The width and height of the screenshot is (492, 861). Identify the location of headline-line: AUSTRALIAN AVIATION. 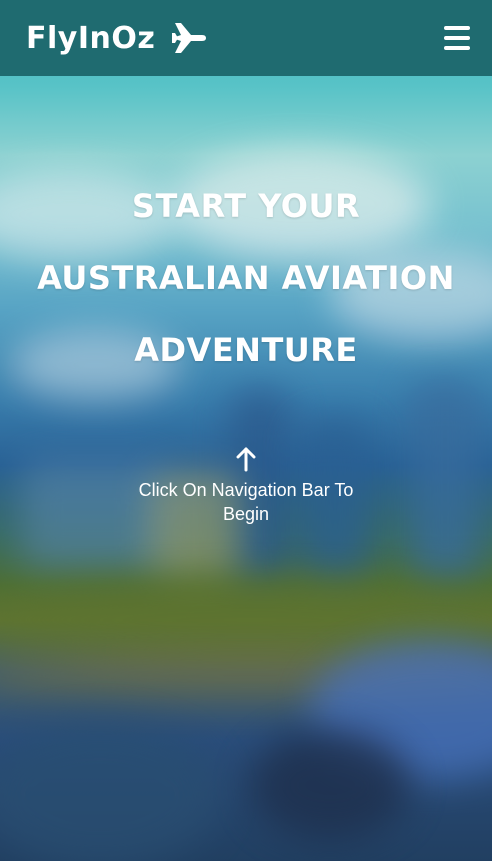
(246, 278).